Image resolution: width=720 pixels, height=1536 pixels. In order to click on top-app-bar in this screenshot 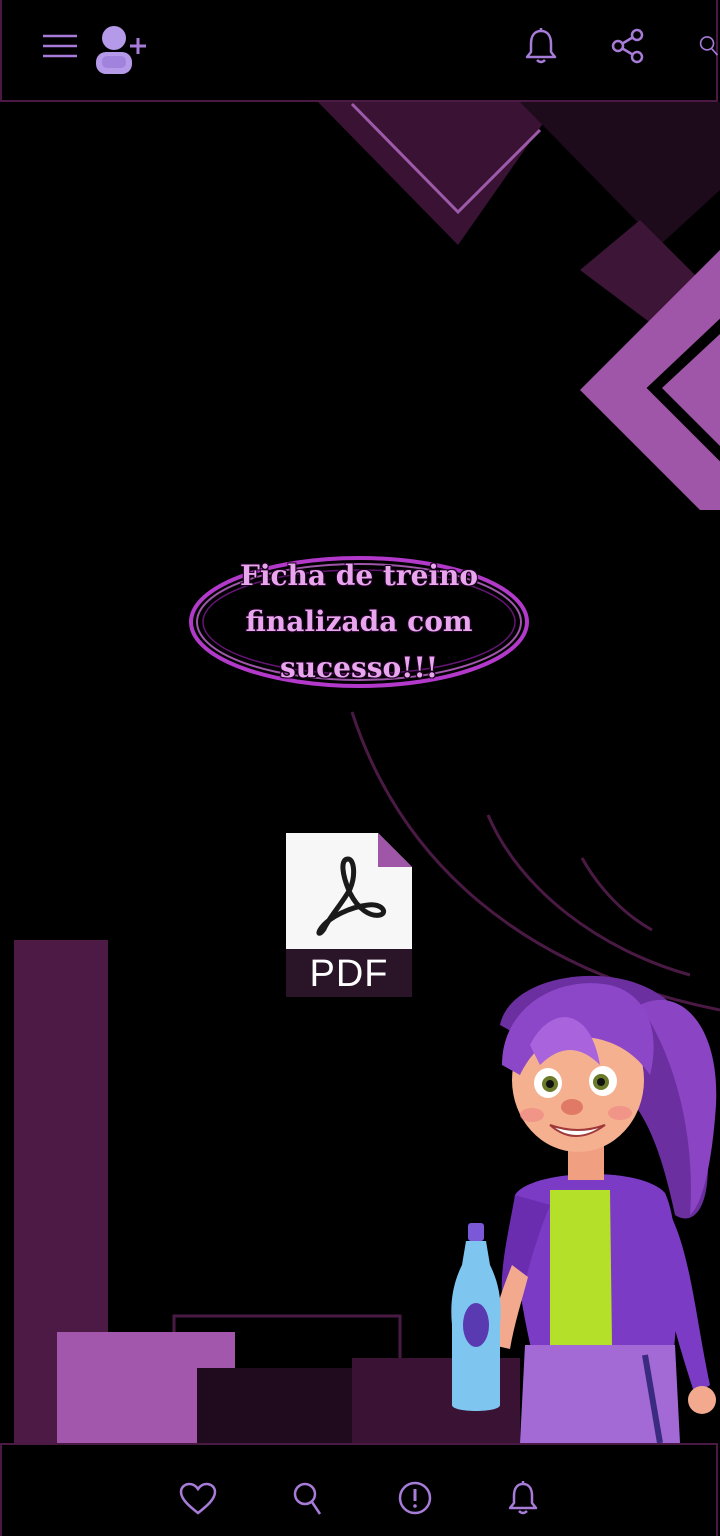, I will do `click(360, 51)`.